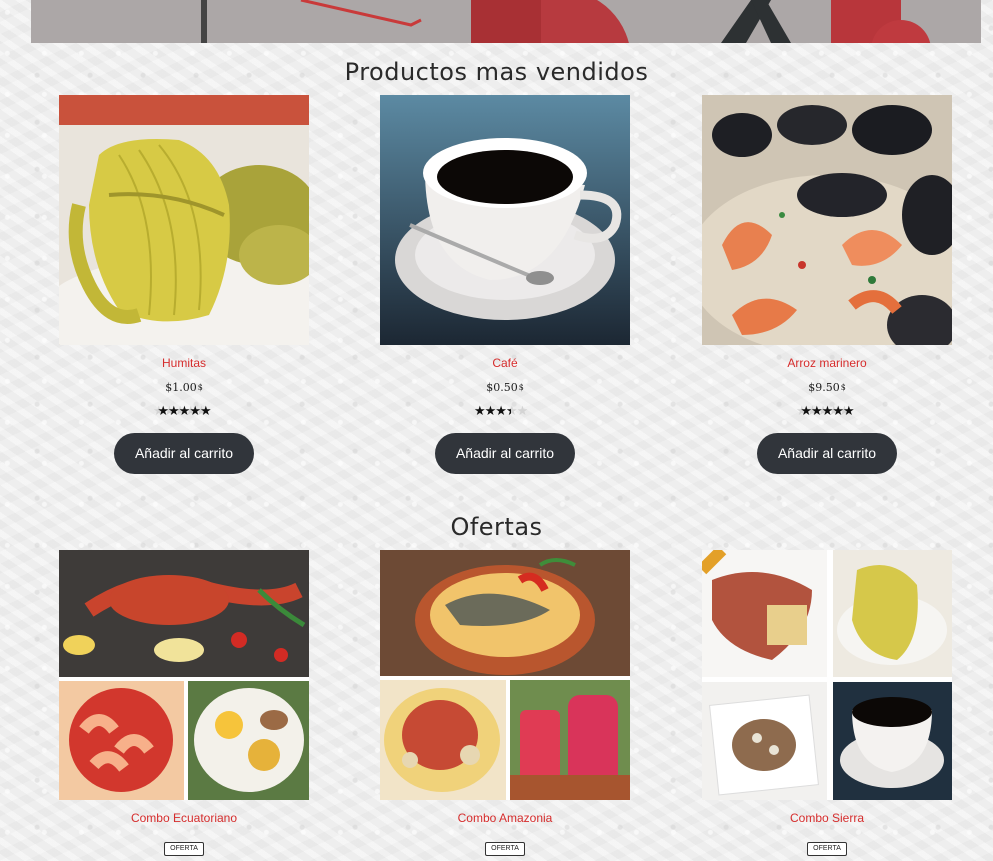 The height and width of the screenshot is (861, 993). What do you see at coordinates (184, 220) in the screenshot?
I see `product-image-humitas` at bounding box center [184, 220].